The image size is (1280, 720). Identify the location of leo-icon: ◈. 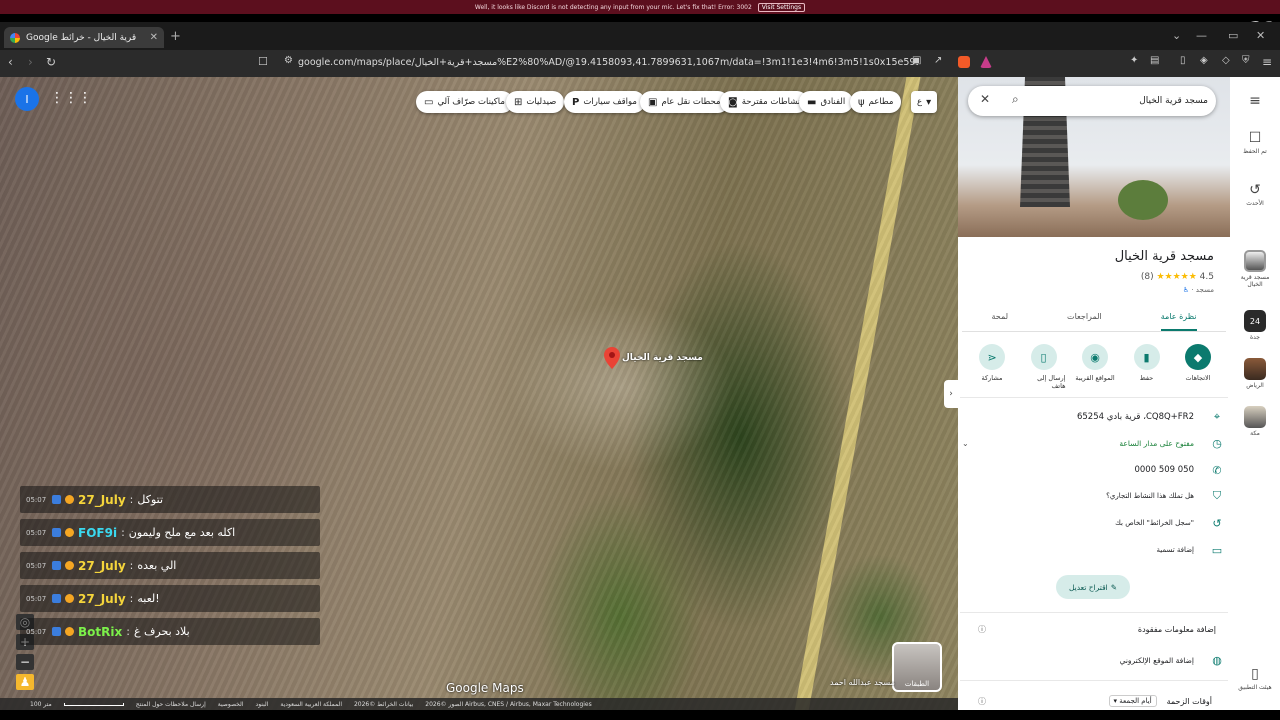
(1204, 60).